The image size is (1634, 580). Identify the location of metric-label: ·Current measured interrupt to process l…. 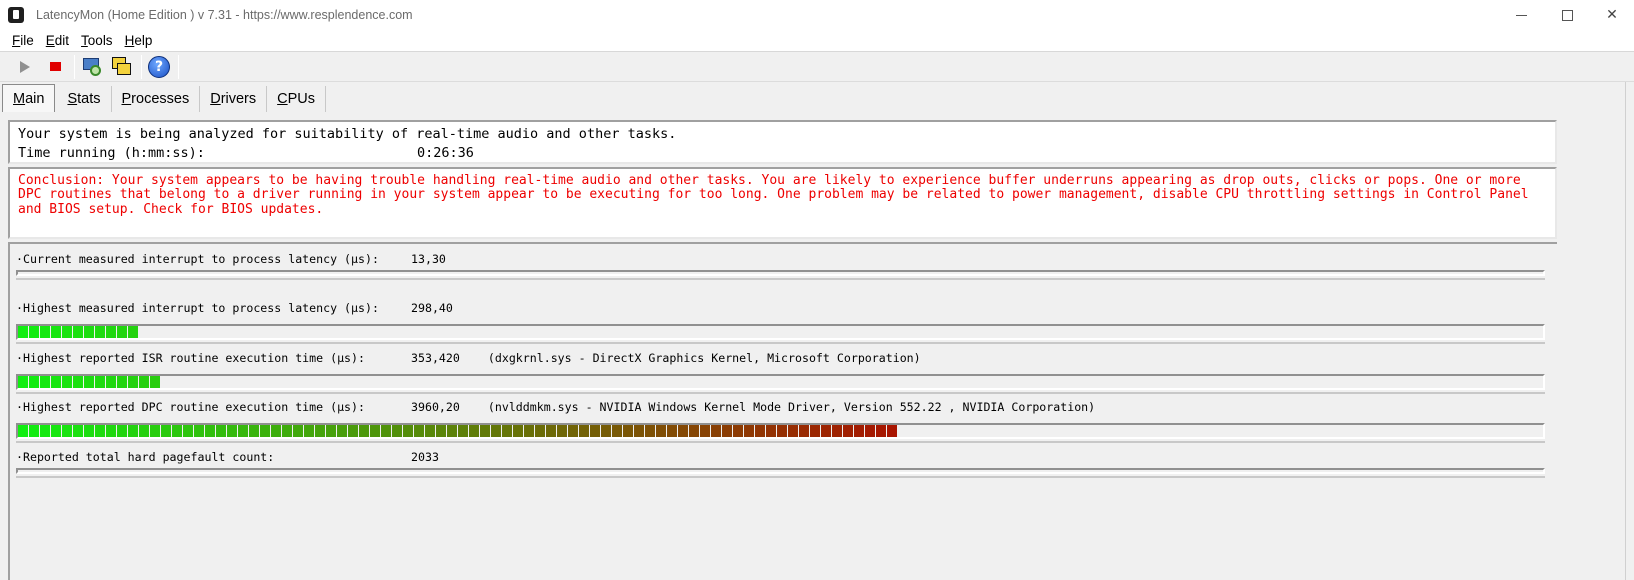
(197, 259).